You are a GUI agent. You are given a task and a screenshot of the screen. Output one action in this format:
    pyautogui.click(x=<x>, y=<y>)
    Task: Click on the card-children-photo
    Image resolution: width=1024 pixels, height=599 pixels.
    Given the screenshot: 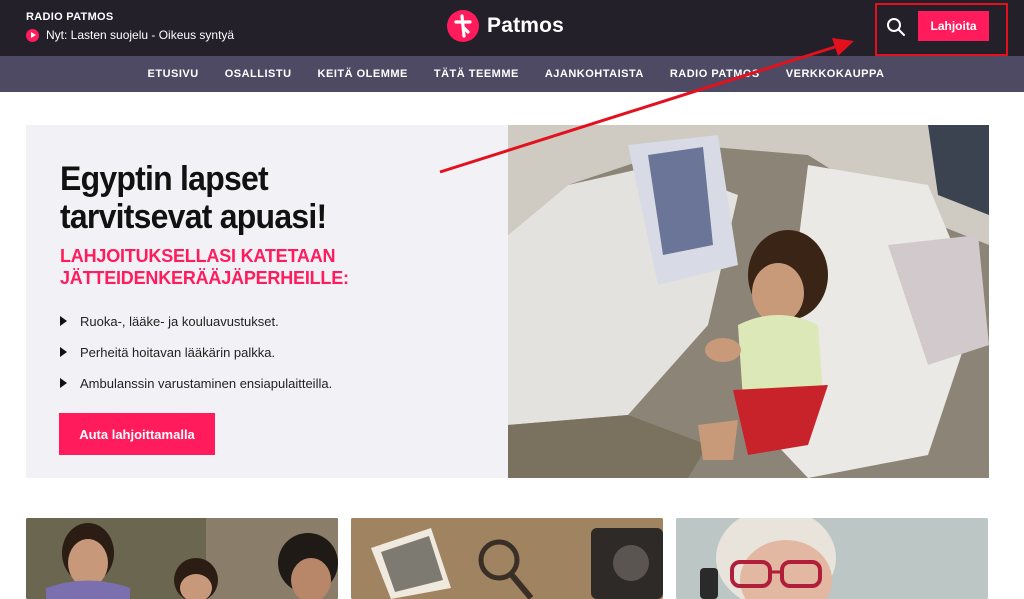 What is the action you would take?
    pyautogui.click(x=182, y=558)
    